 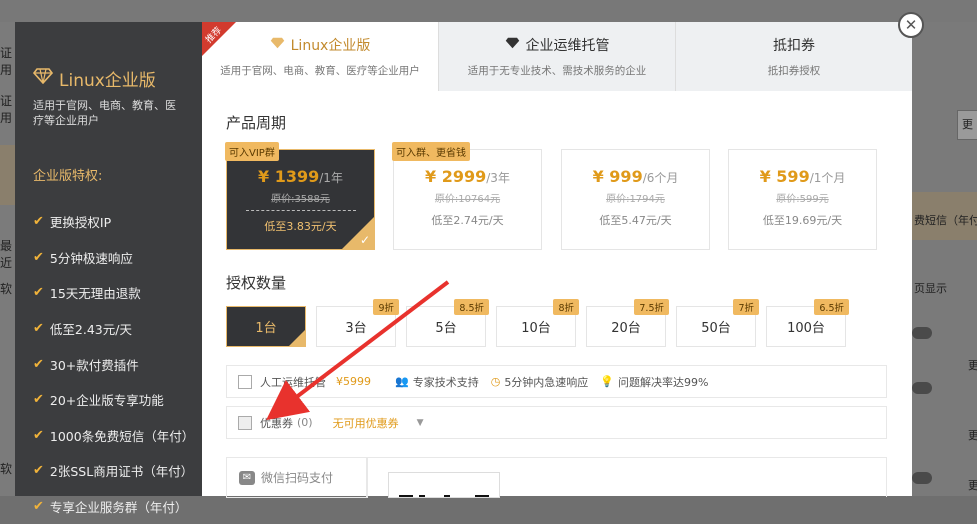 I want to click on background-top-strip, so click(x=488, y=11).